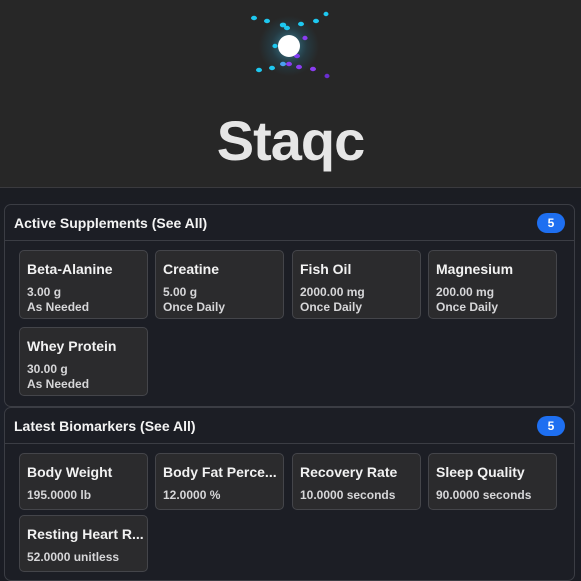 The height and width of the screenshot is (581, 581). I want to click on biomarker-card: Body Fat Perce... 12.0000 %, so click(219, 481).